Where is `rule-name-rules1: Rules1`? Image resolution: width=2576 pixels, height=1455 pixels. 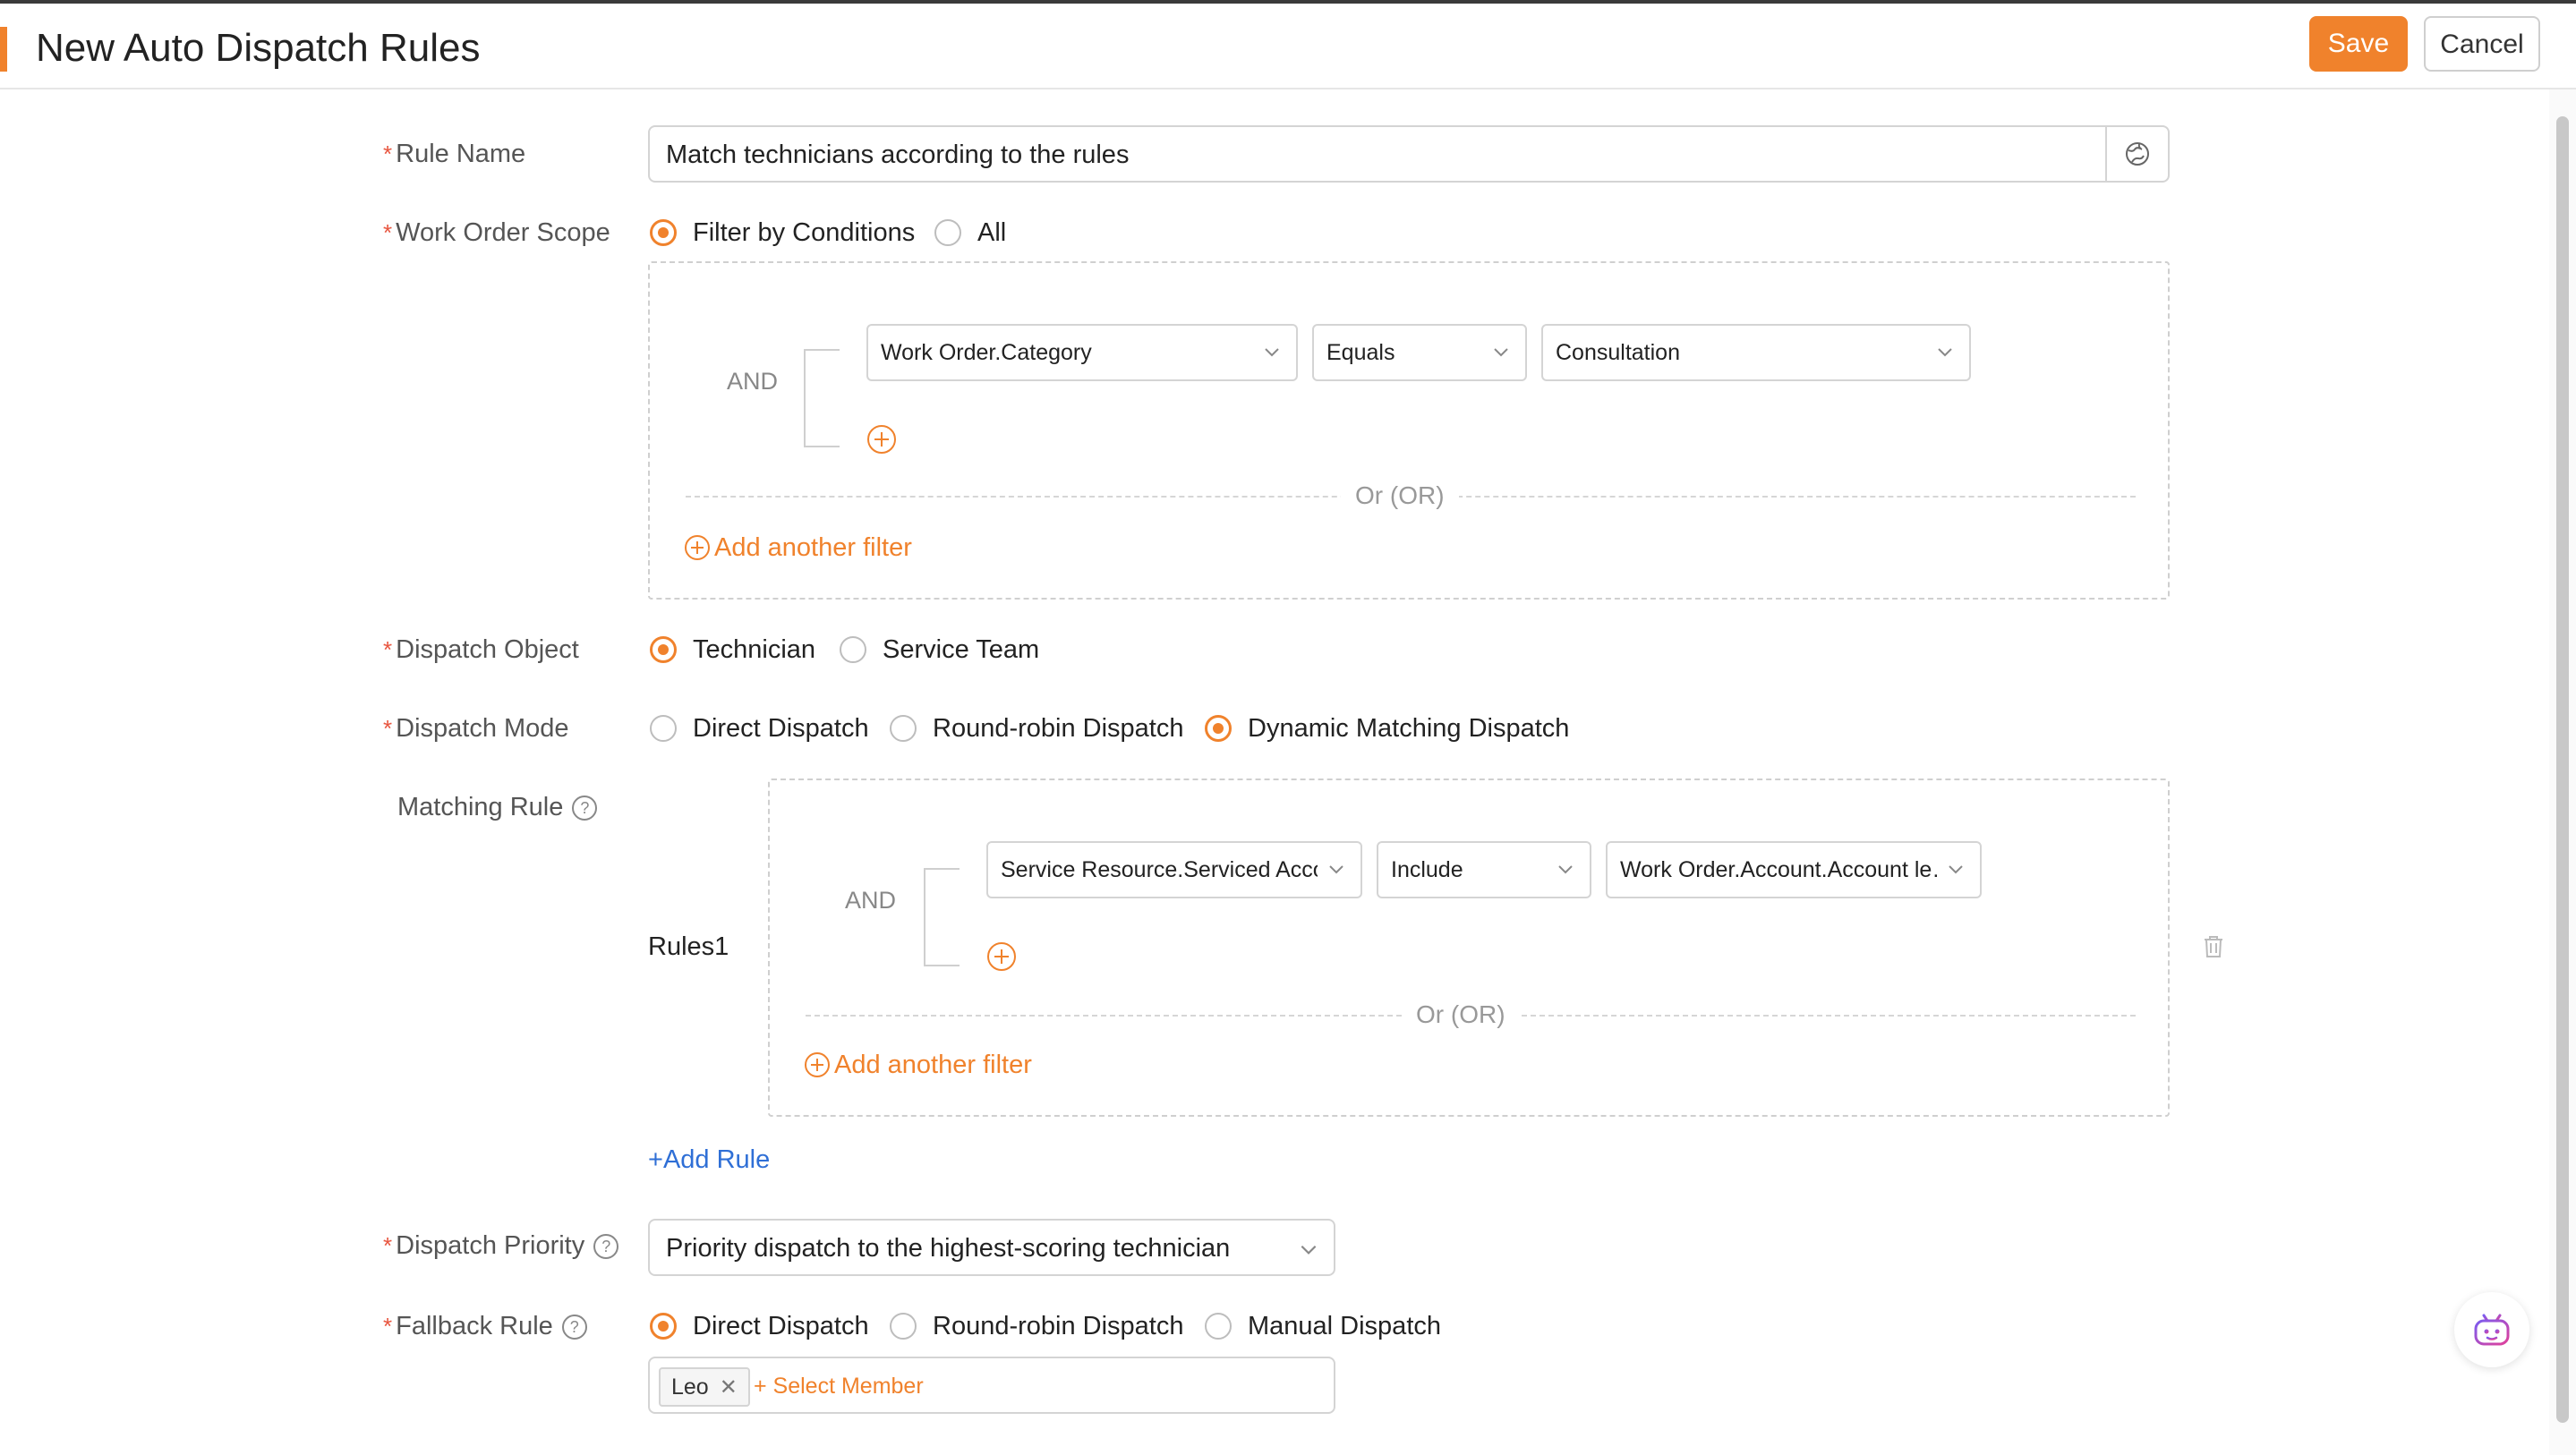 rule-name-rules1: Rules1 is located at coordinates (688, 946).